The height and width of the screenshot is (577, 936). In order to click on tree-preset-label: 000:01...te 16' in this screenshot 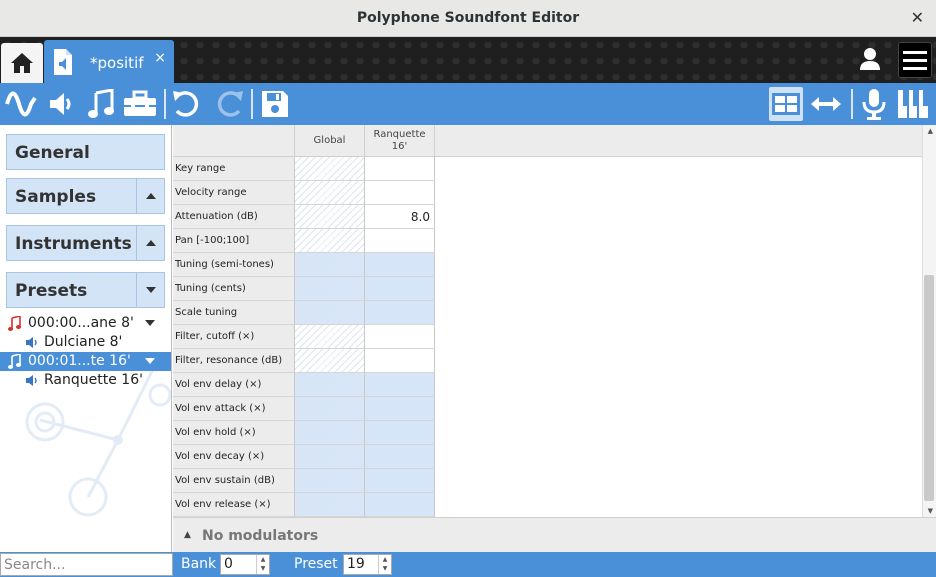, I will do `click(79, 361)`.